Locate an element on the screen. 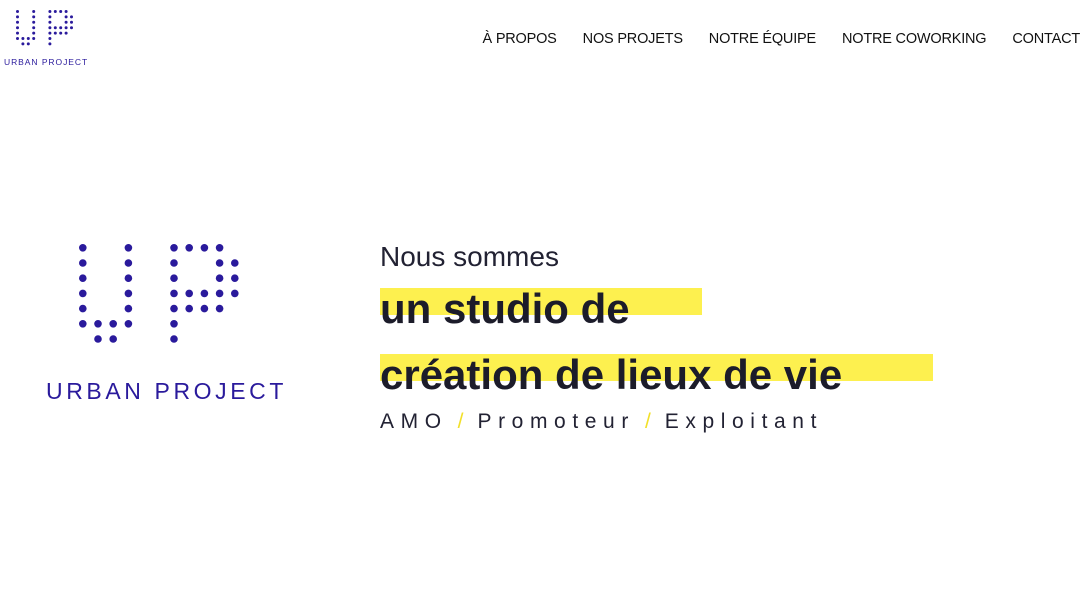 This screenshot has width=1080, height=595. hero-headline-line-1: un studio de is located at coordinates (700, 309).